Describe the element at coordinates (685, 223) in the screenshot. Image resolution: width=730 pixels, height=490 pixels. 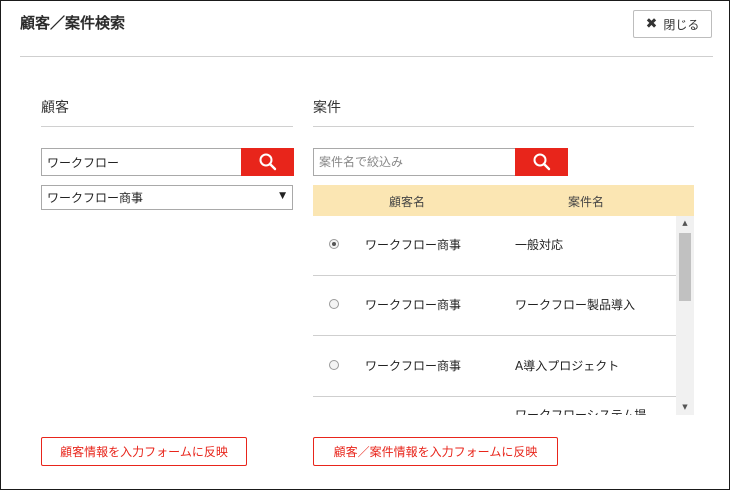
I see `scroll-up-arrow-icon: ▲` at that location.